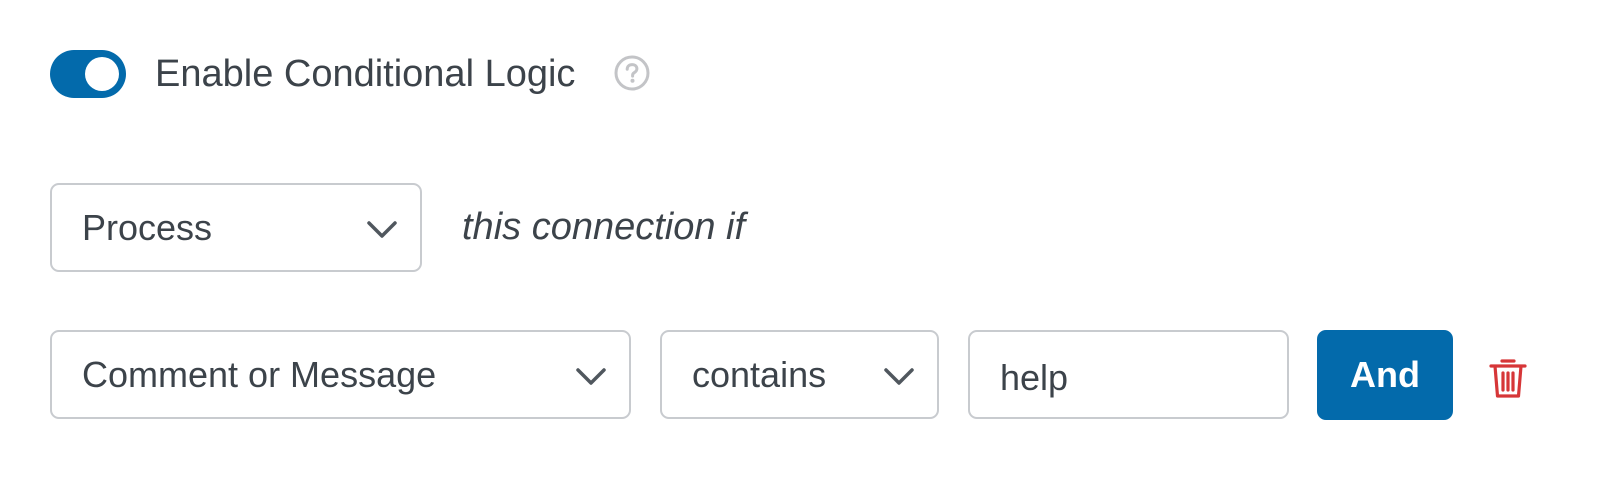  What do you see at coordinates (604, 227) in the screenshot?
I see `condition-suffix-text: this connection if` at bounding box center [604, 227].